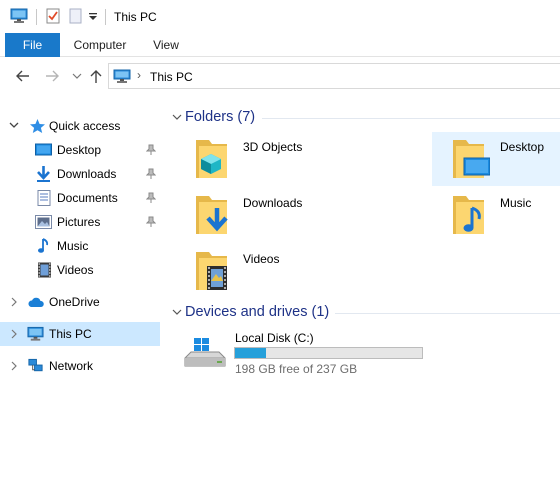 Image resolution: width=560 pixels, height=486 pixels. I want to click on music-note-icon, so click(43, 245).